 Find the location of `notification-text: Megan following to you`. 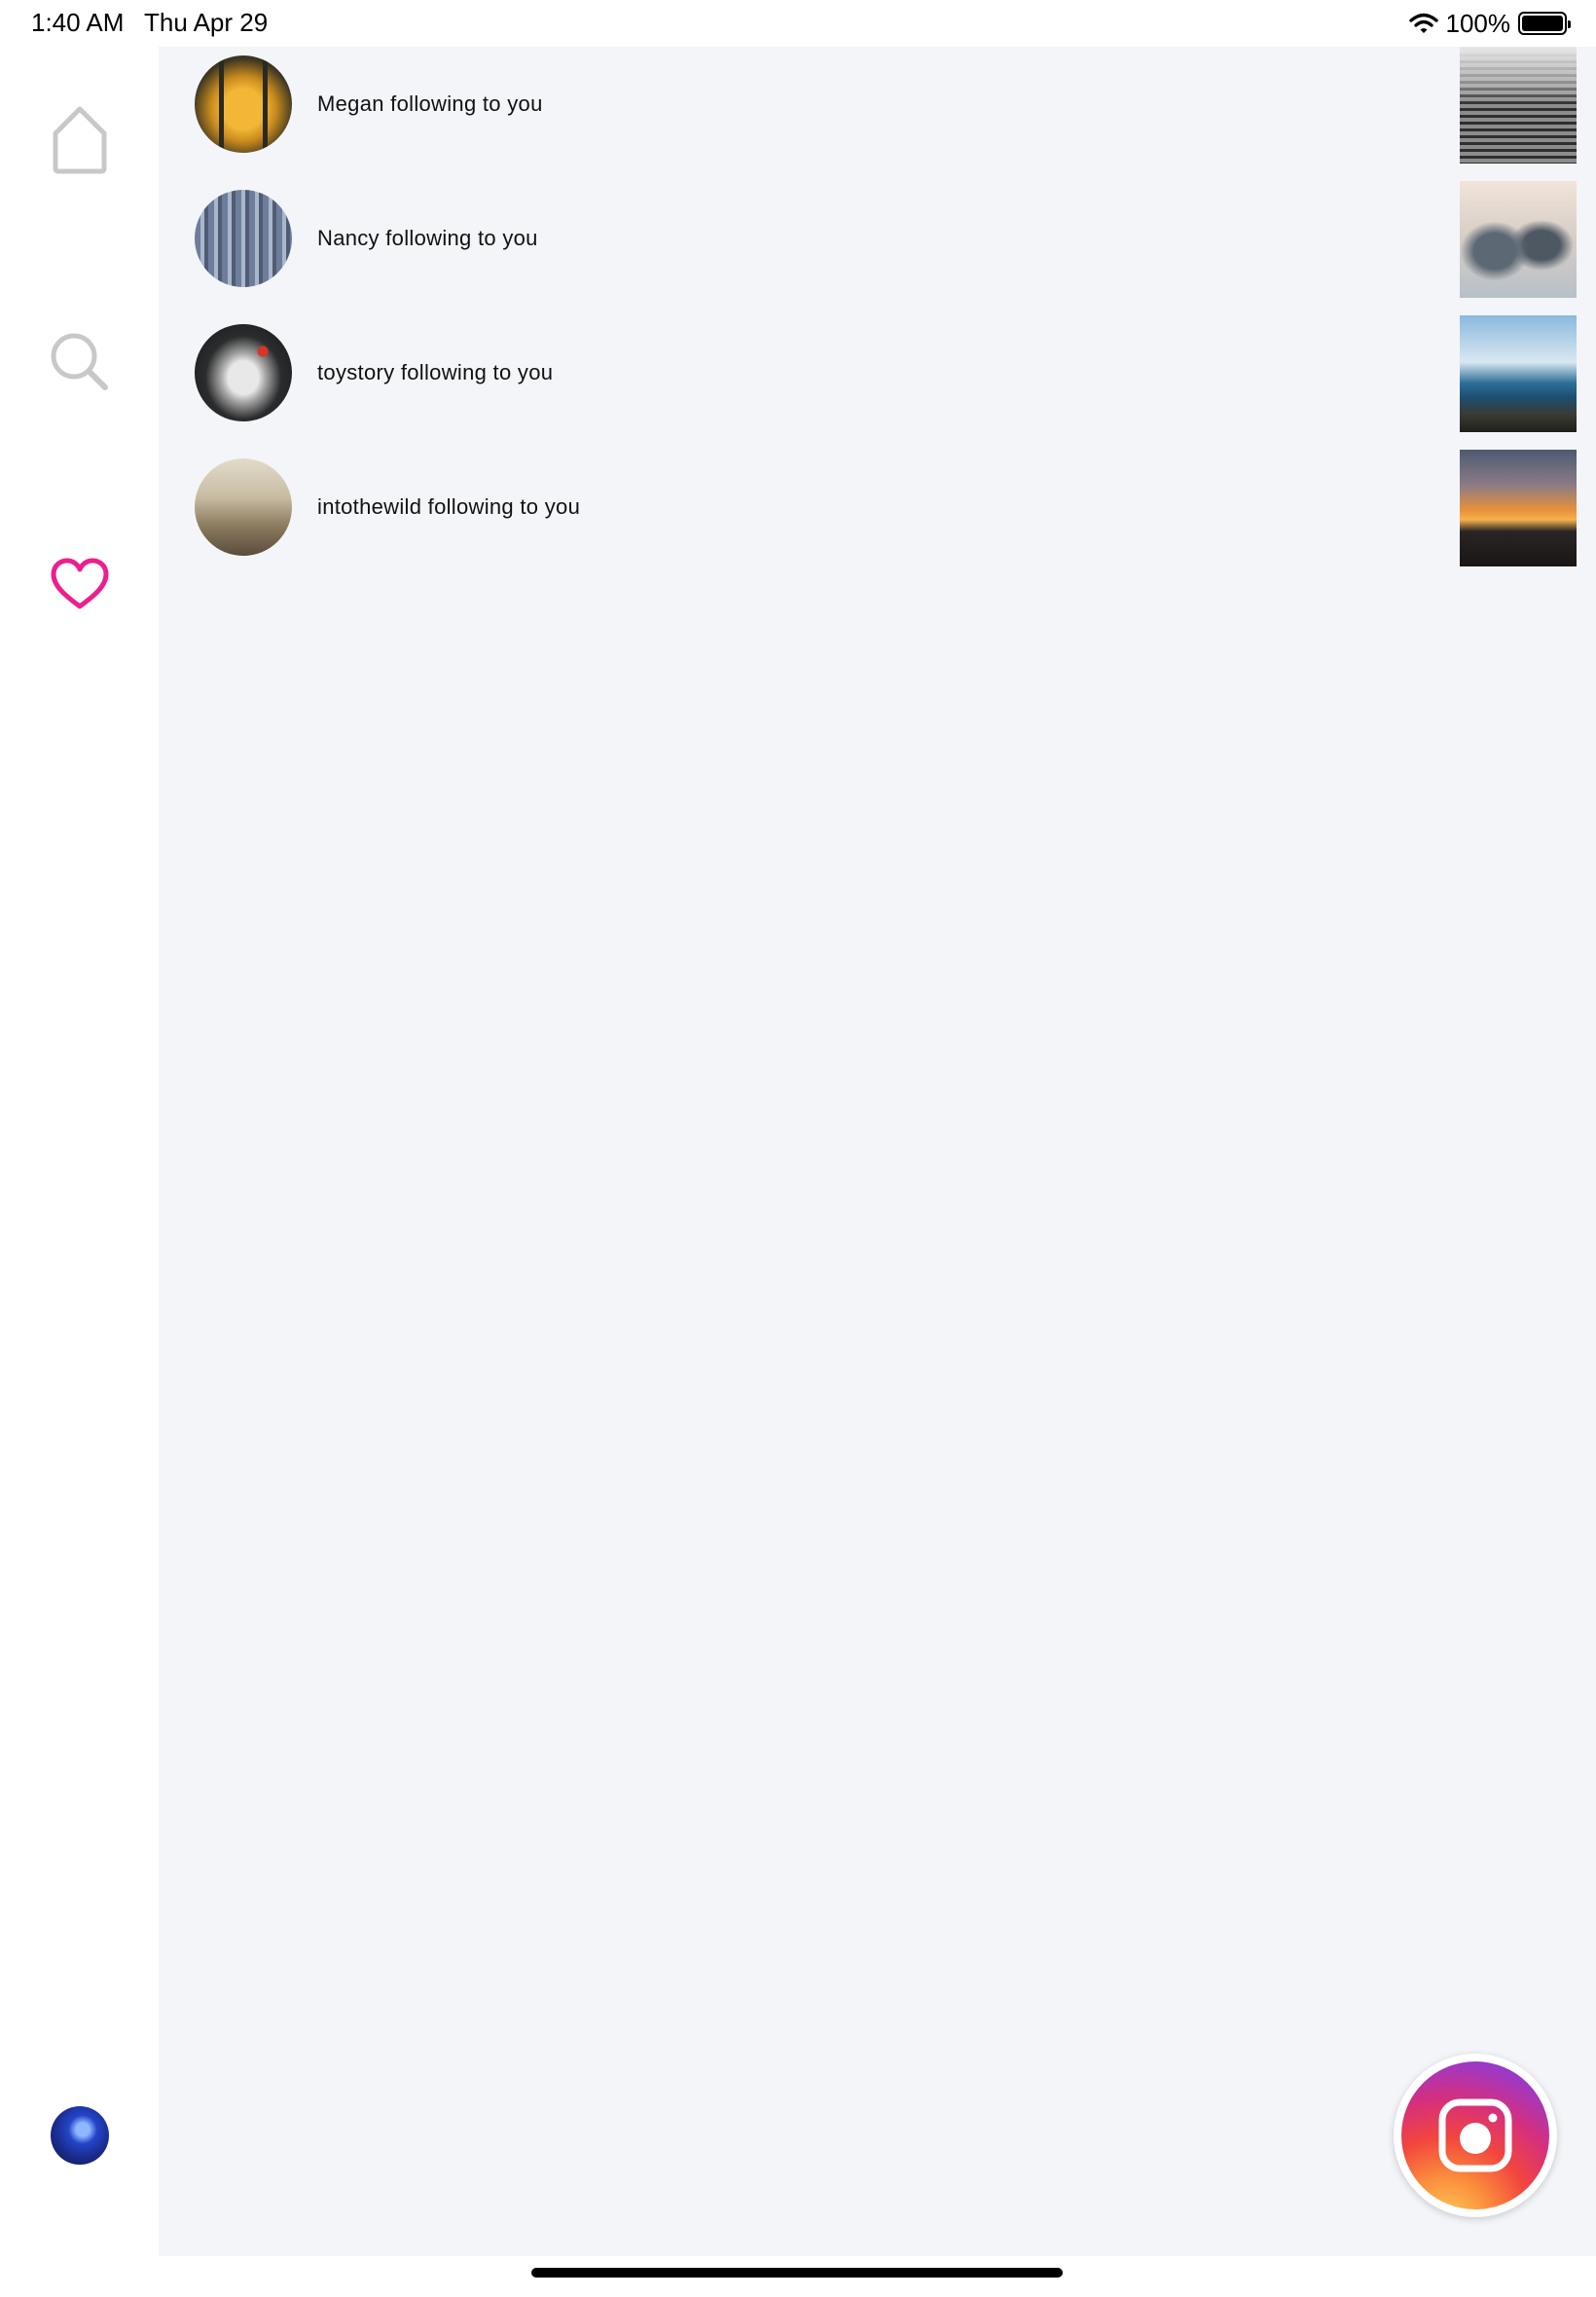

notification-text: Megan following to you is located at coordinates (430, 103).